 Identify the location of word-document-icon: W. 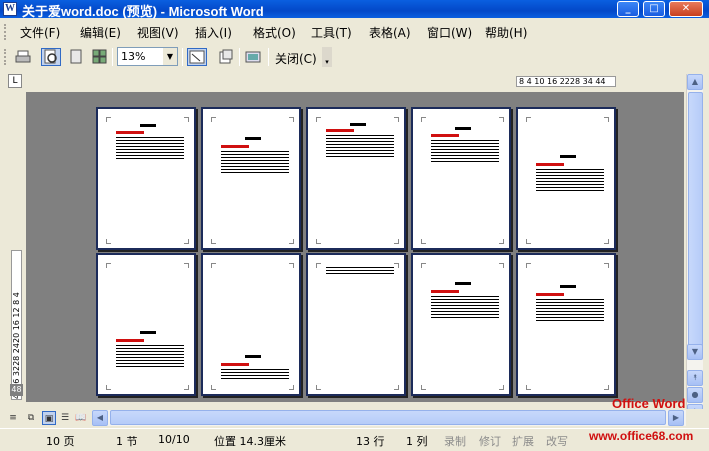
(10, 9).